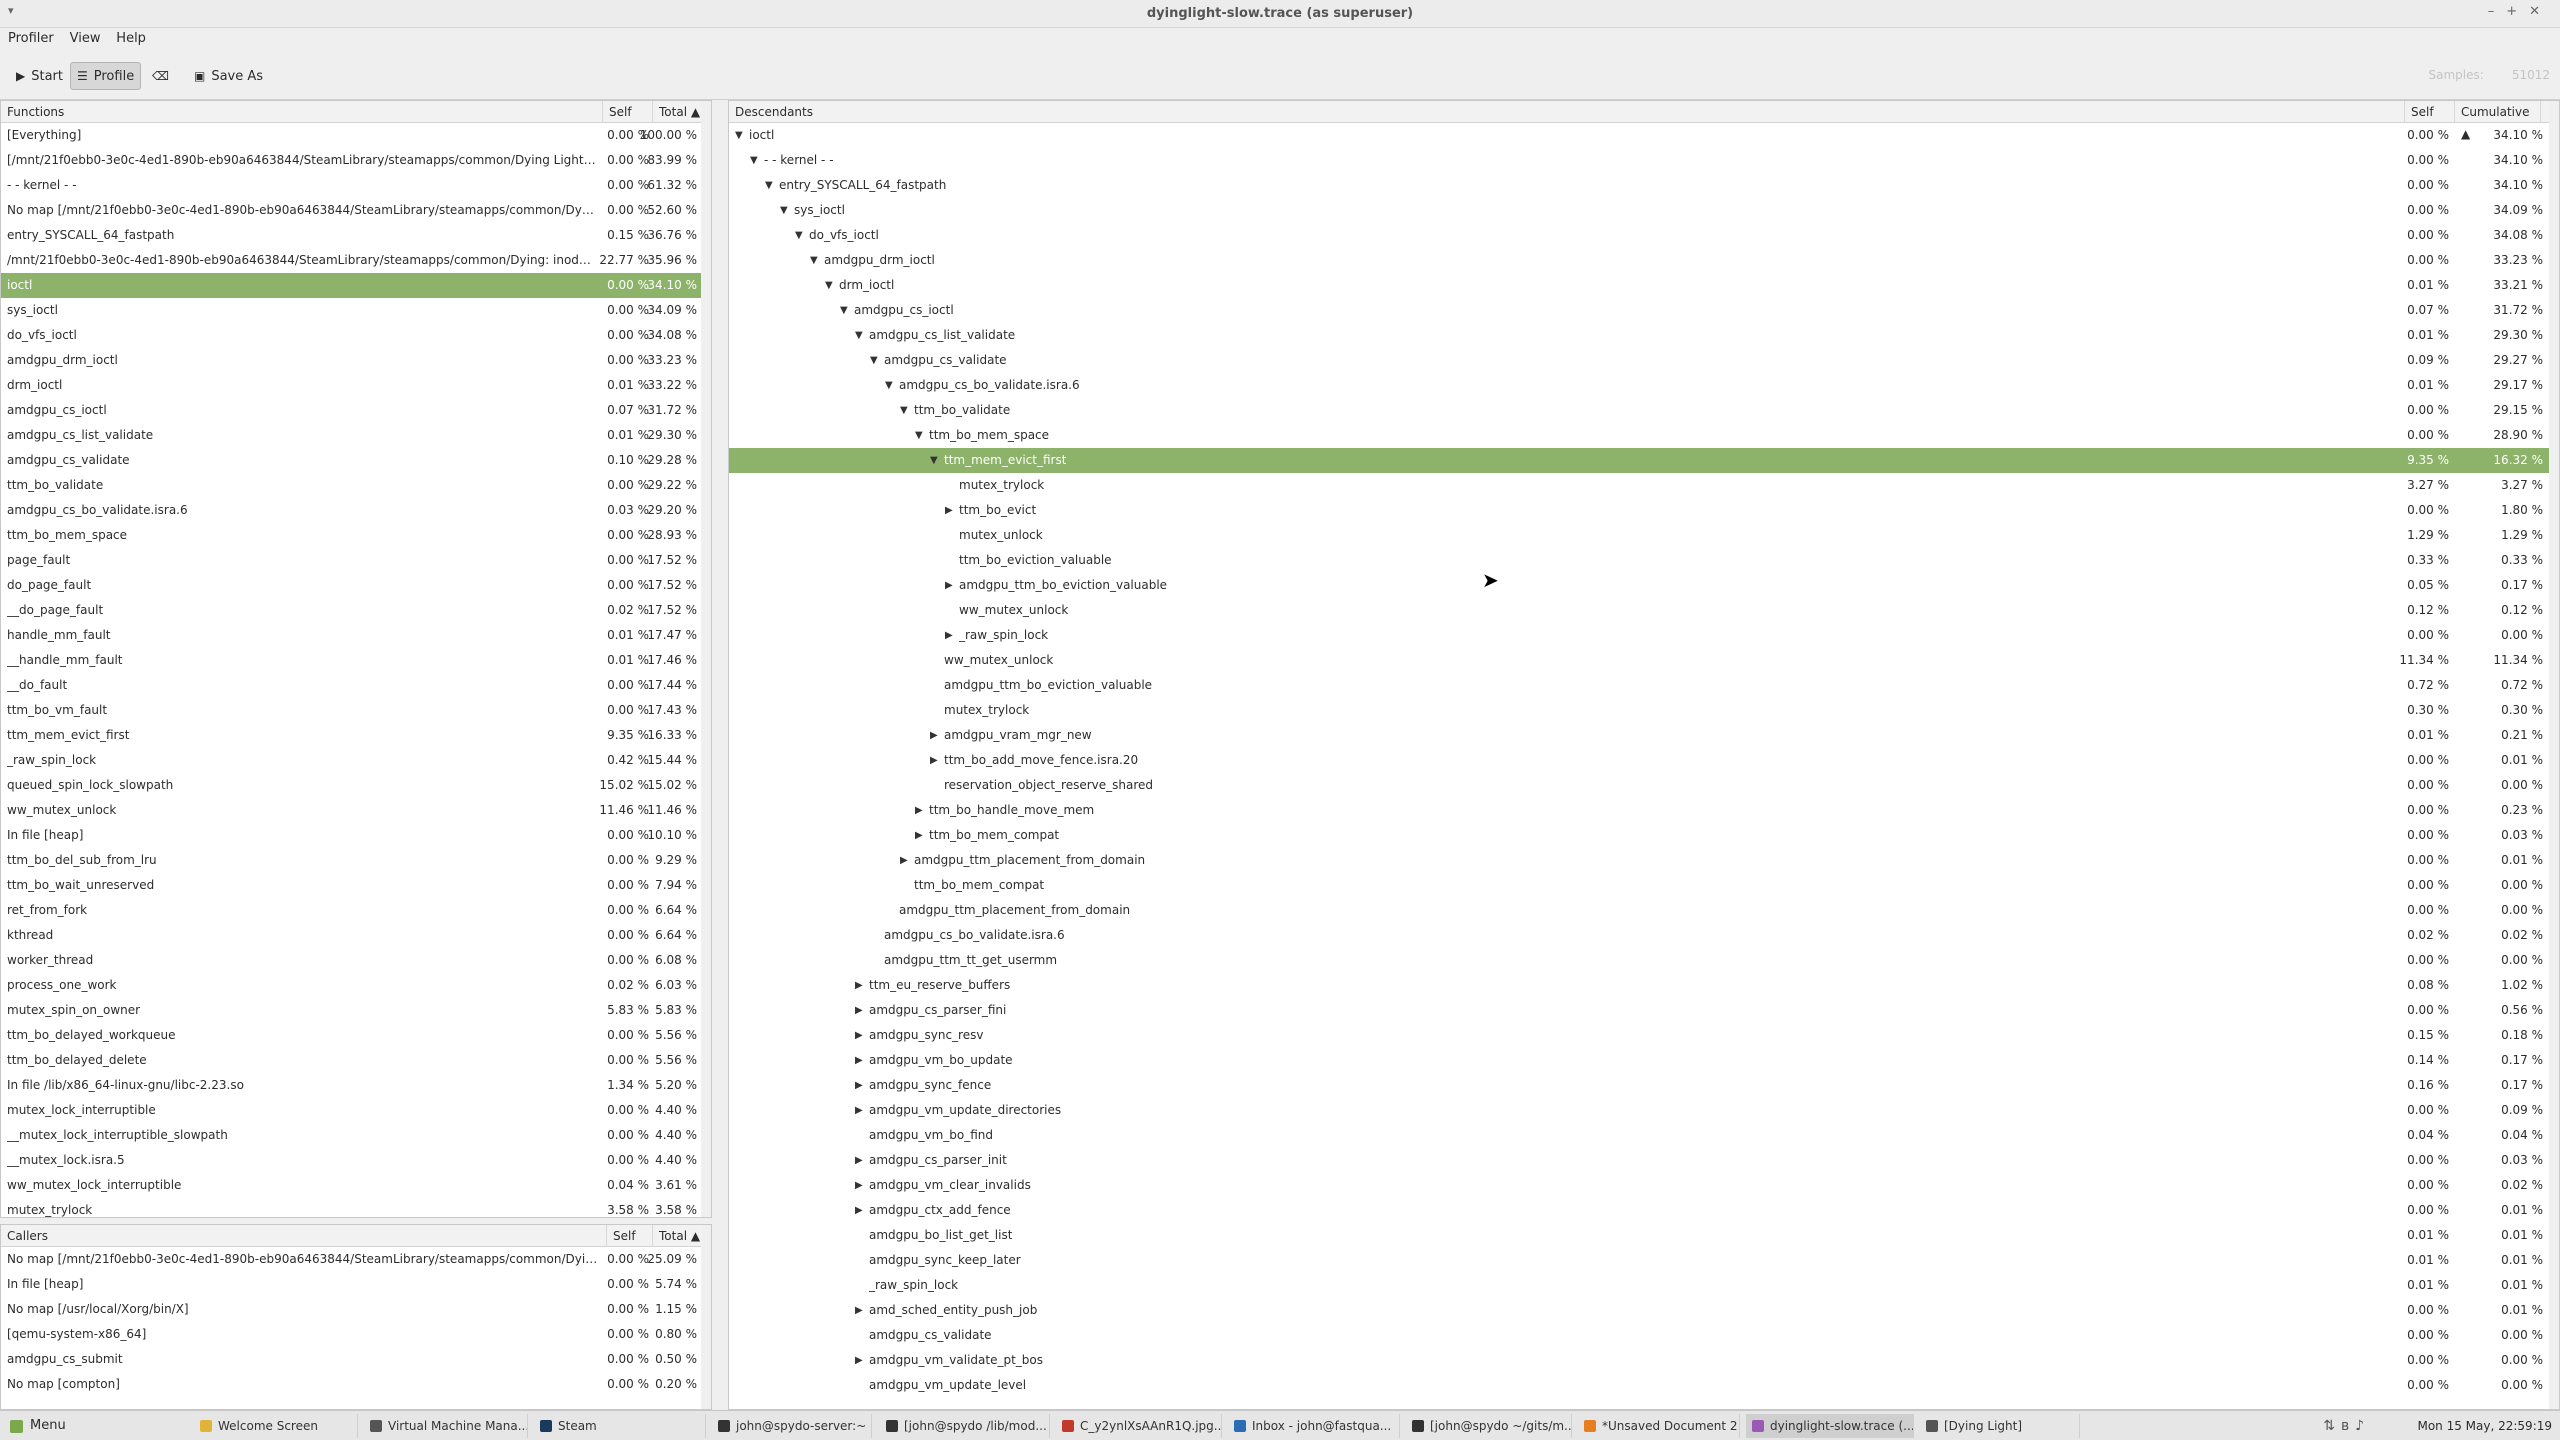 Image resolution: width=2560 pixels, height=1440 pixels. What do you see at coordinates (720, 755) in the screenshot?
I see `vertical-splitter` at bounding box center [720, 755].